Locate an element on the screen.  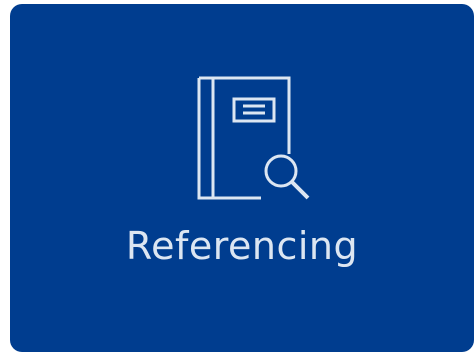
book-search-icon is located at coordinates (256, 139).